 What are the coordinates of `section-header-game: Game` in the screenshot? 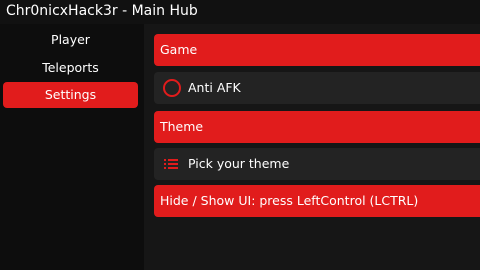 It's located at (317, 50).